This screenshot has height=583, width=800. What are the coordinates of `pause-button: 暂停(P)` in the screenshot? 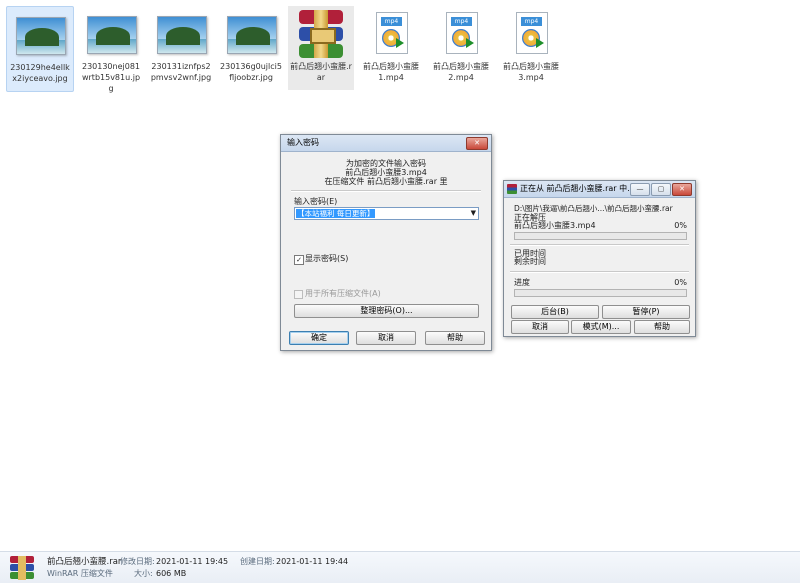 It's located at (646, 312).